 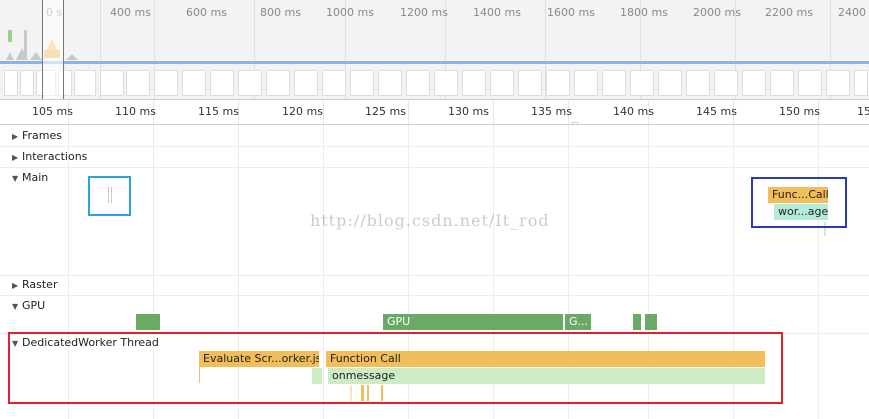 I want to click on ruler-tick-label: 150 ms, so click(x=799, y=111).